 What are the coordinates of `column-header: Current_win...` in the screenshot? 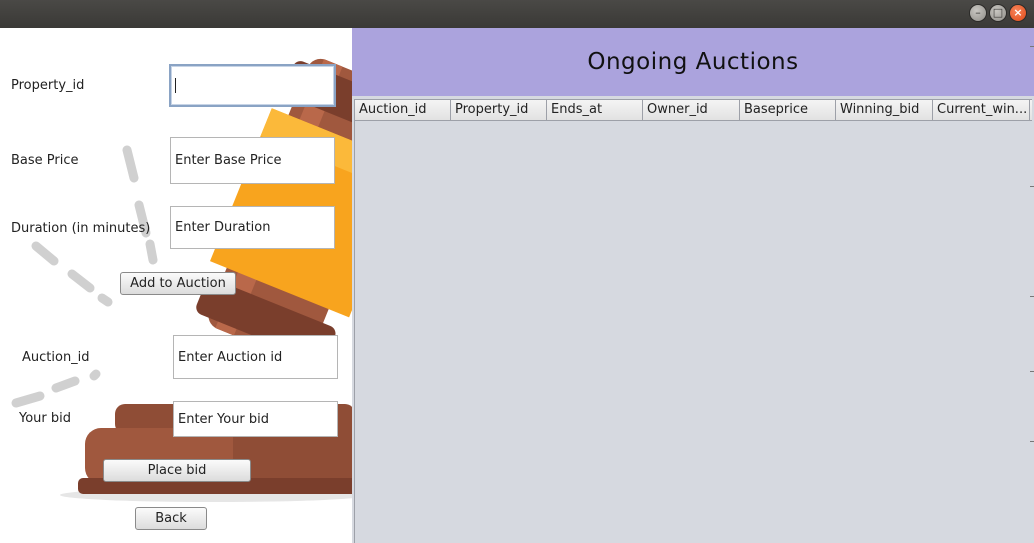 It's located at (981, 110).